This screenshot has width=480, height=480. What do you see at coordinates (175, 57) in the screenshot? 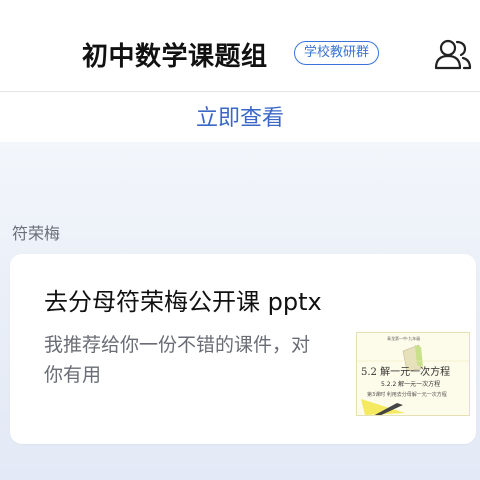
I see `group-title: 初中数学课题组` at bounding box center [175, 57].